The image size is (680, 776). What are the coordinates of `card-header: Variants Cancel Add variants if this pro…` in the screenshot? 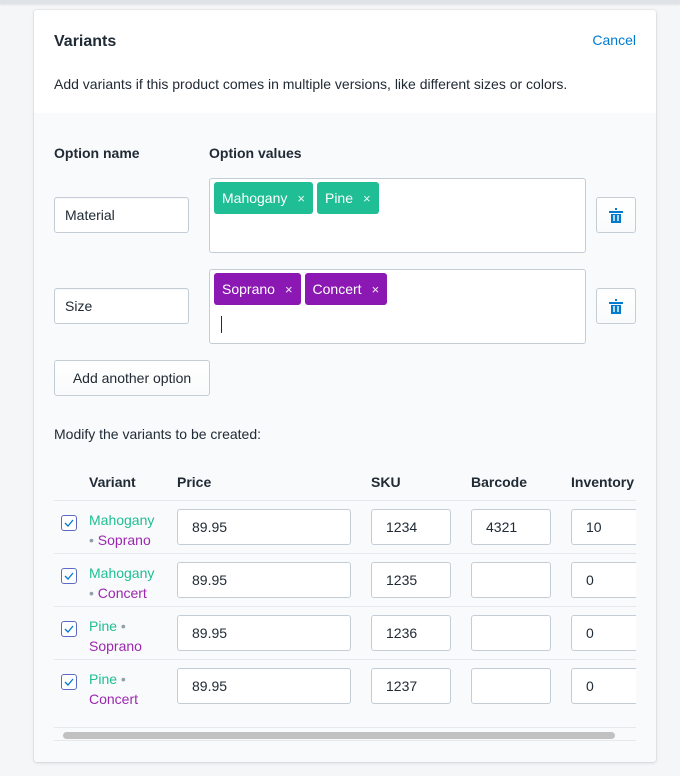 It's located at (345, 61).